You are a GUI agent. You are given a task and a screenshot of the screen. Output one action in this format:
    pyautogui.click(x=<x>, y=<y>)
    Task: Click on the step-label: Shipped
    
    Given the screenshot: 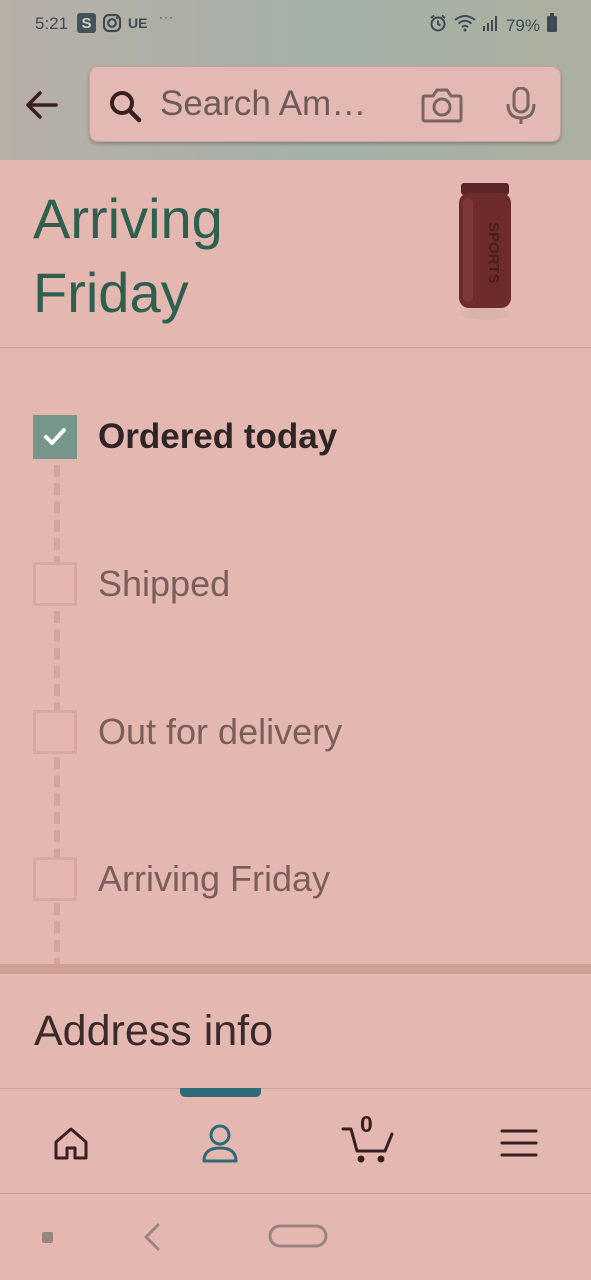 What is the action you would take?
    pyautogui.click(x=164, y=583)
    